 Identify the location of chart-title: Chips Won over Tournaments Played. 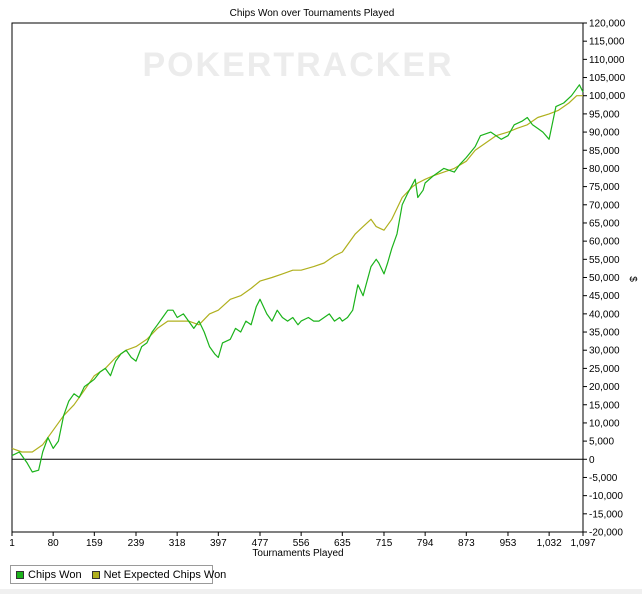
(312, 13).